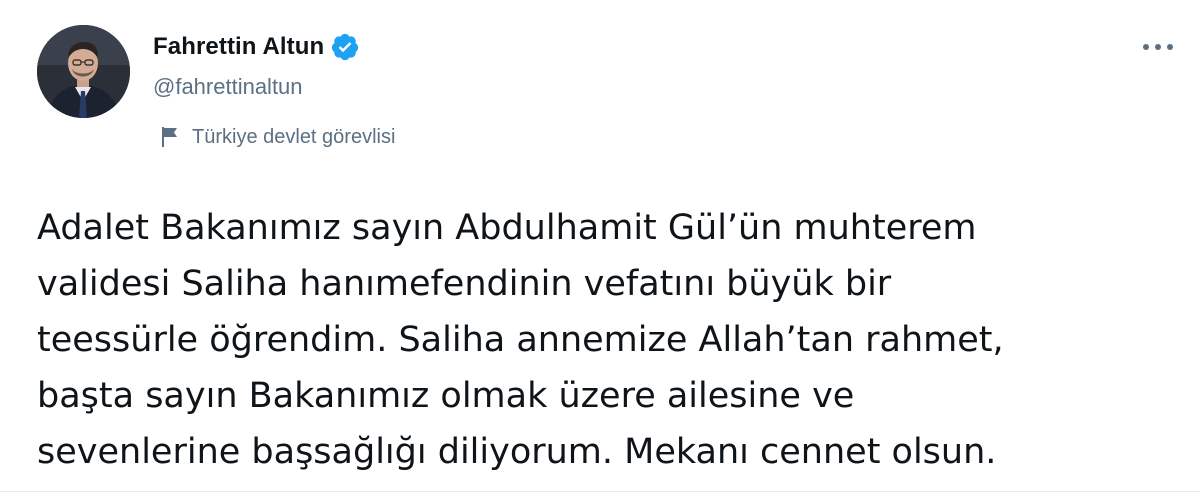  I want to click on government-label-text: Türkiye devlet görevlisi, so click(294, 136).